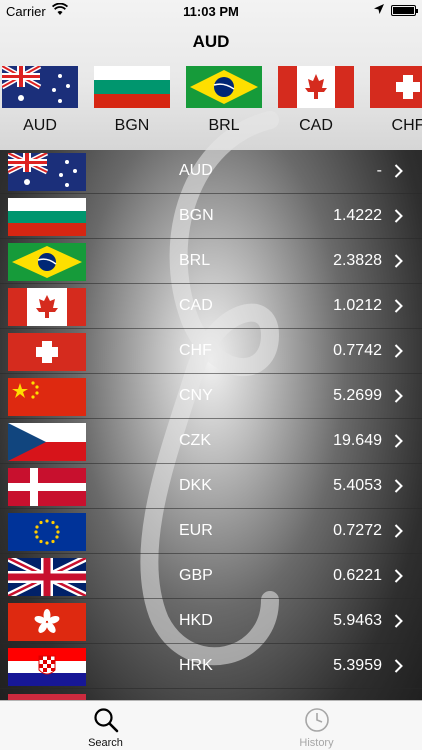  I want to click on rate-value: 5.2699, so click(357, 395).